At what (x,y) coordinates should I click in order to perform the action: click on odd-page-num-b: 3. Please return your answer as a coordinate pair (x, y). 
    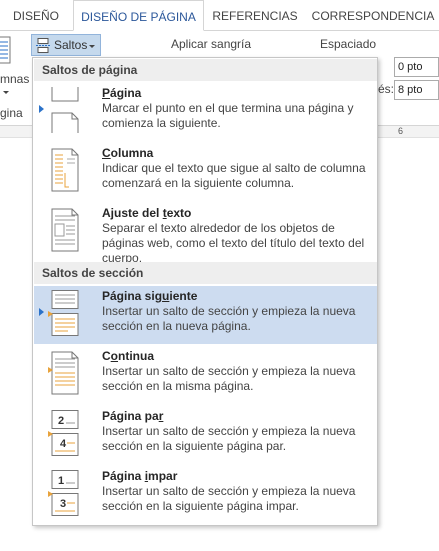
    Looking at the image, I should click on (63, 504).